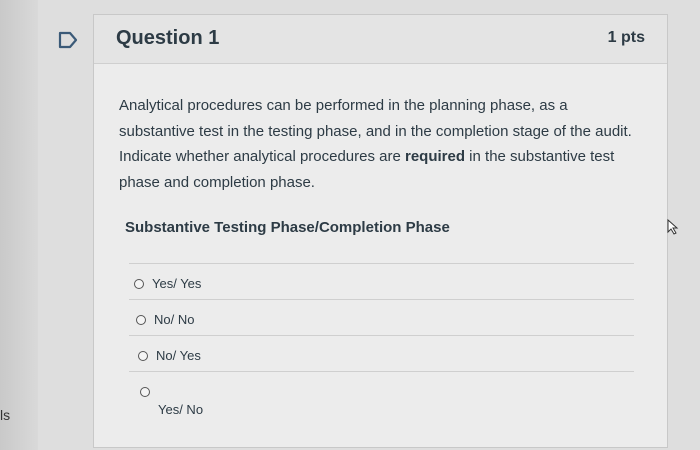 The image size is (700, 450). I want to click on answer-label: Yes/ No, so click(180, 409).